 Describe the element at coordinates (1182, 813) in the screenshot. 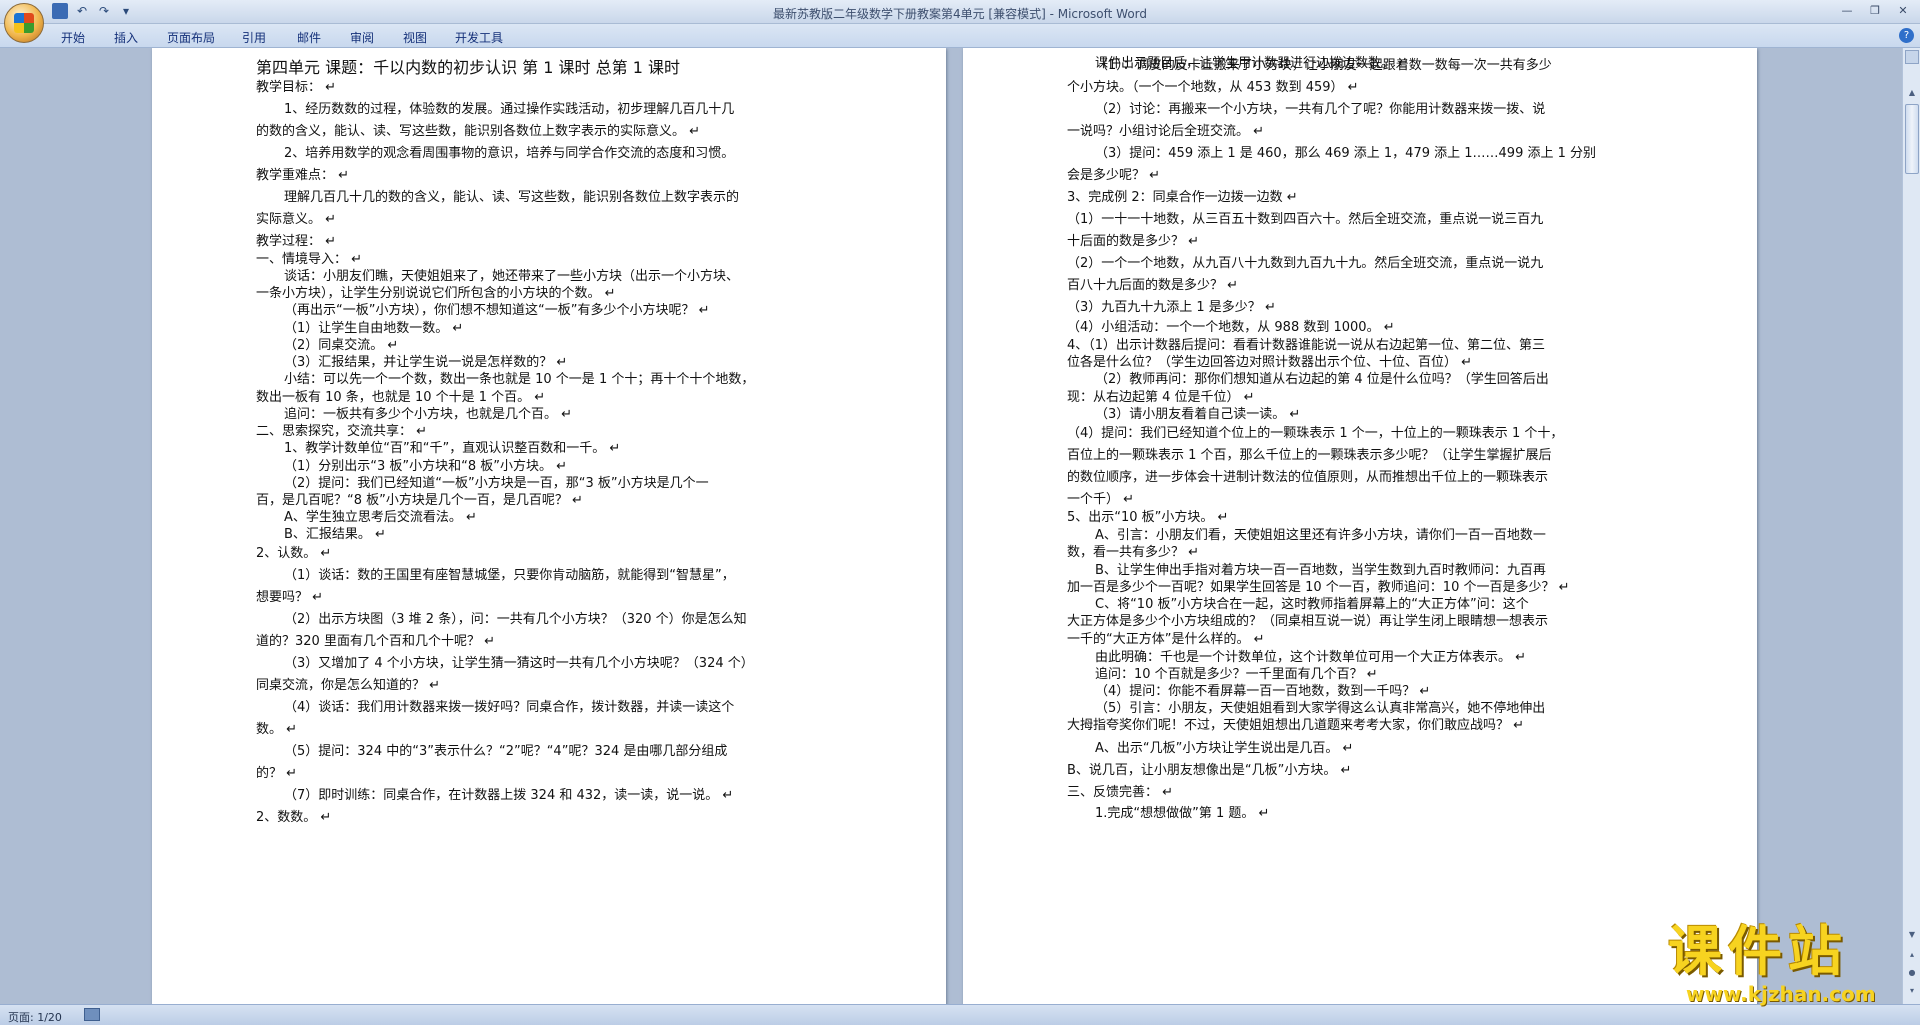

I see `doc-line: 1.完成“想想做做”第 1 题。 ↵` at that location.